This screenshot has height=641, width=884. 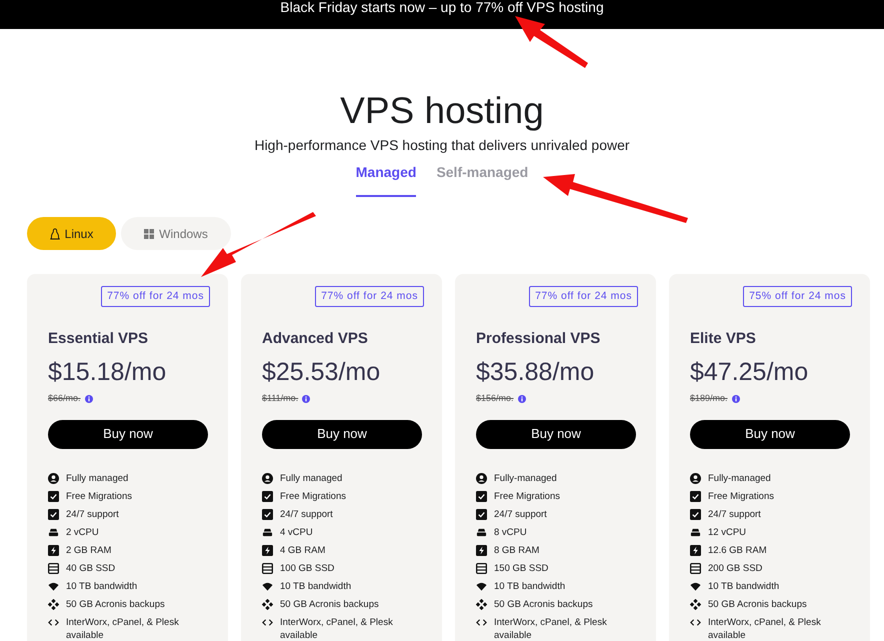 What do you see at coordinates (510, 532) in the screenshot?
I see `feature-text: 8 vCPU` at bounding box center [510, 532].